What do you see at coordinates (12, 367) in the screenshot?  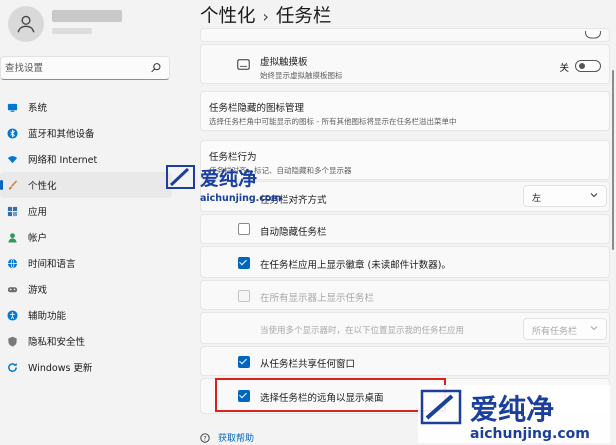 I see `update-icon` at bounding box center [12, 367].